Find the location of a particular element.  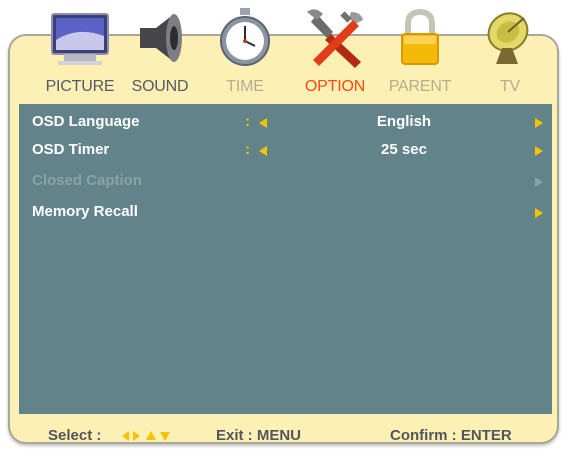

tab-parent: PARENT is located at coordinates (420, 50).